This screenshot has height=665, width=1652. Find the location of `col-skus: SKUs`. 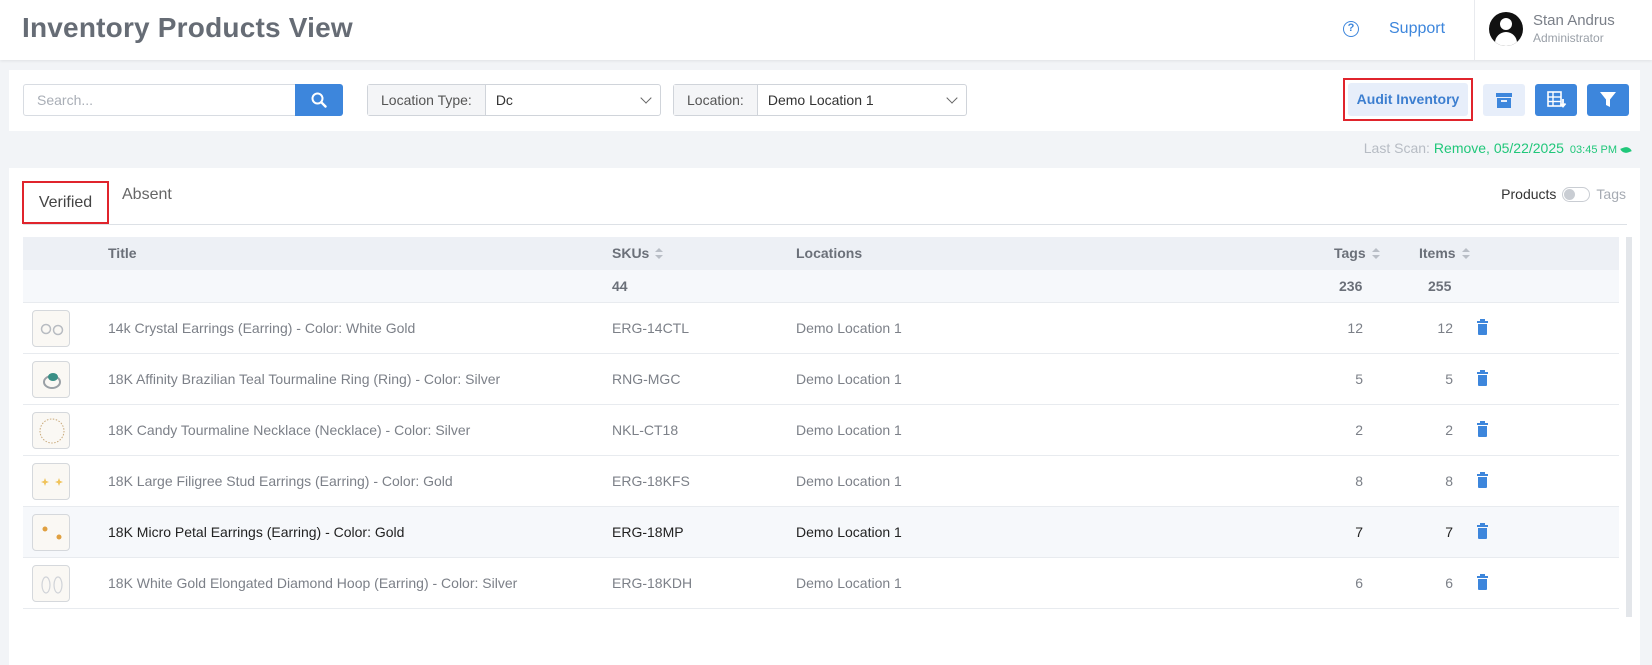

col-skus: SKUs is located at coordinates (638, 253).